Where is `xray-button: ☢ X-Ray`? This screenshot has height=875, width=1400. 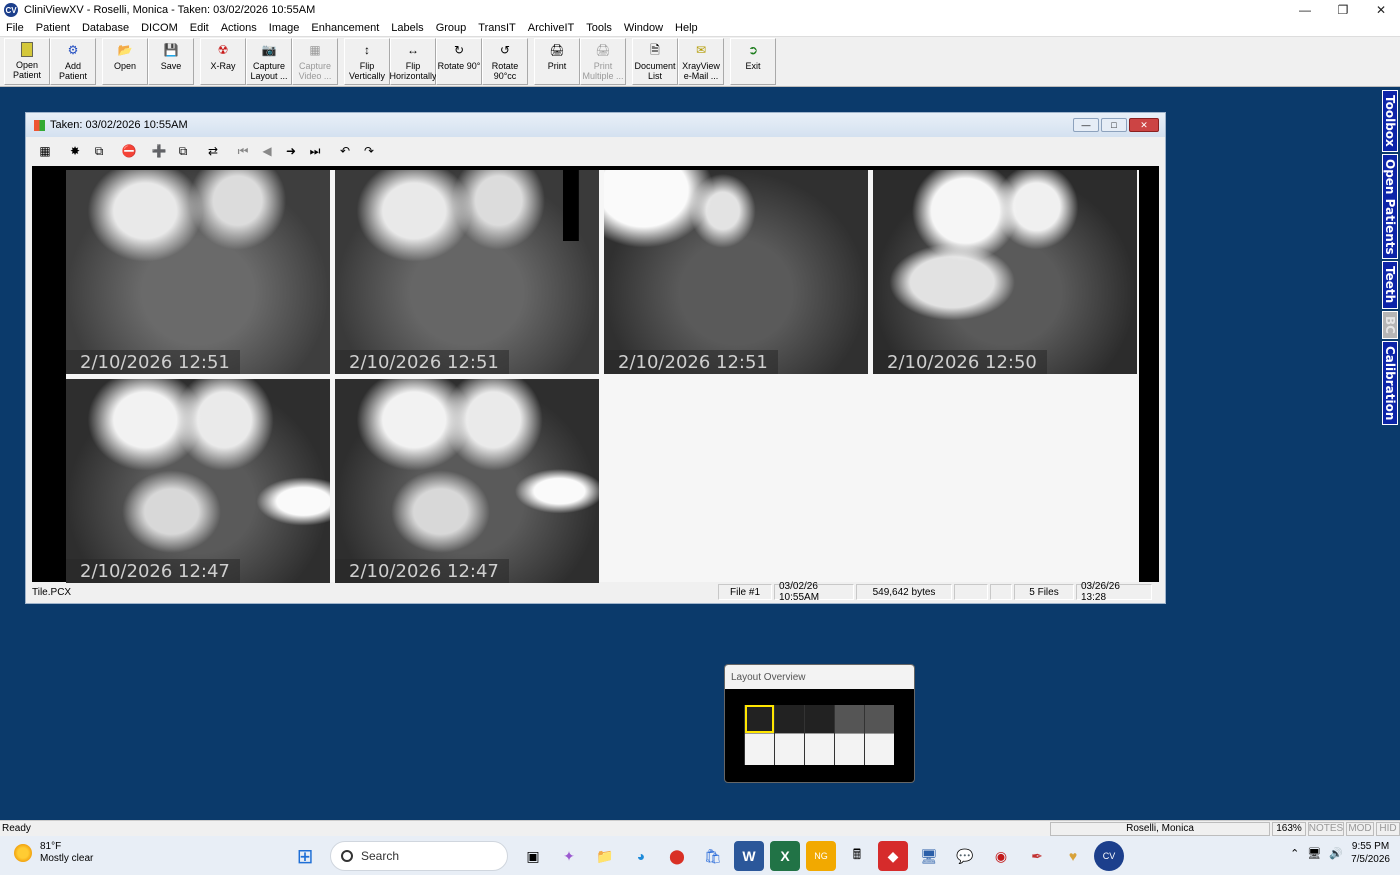
xray-button: ☢ X-Ray is located at coordinates (223, 61).